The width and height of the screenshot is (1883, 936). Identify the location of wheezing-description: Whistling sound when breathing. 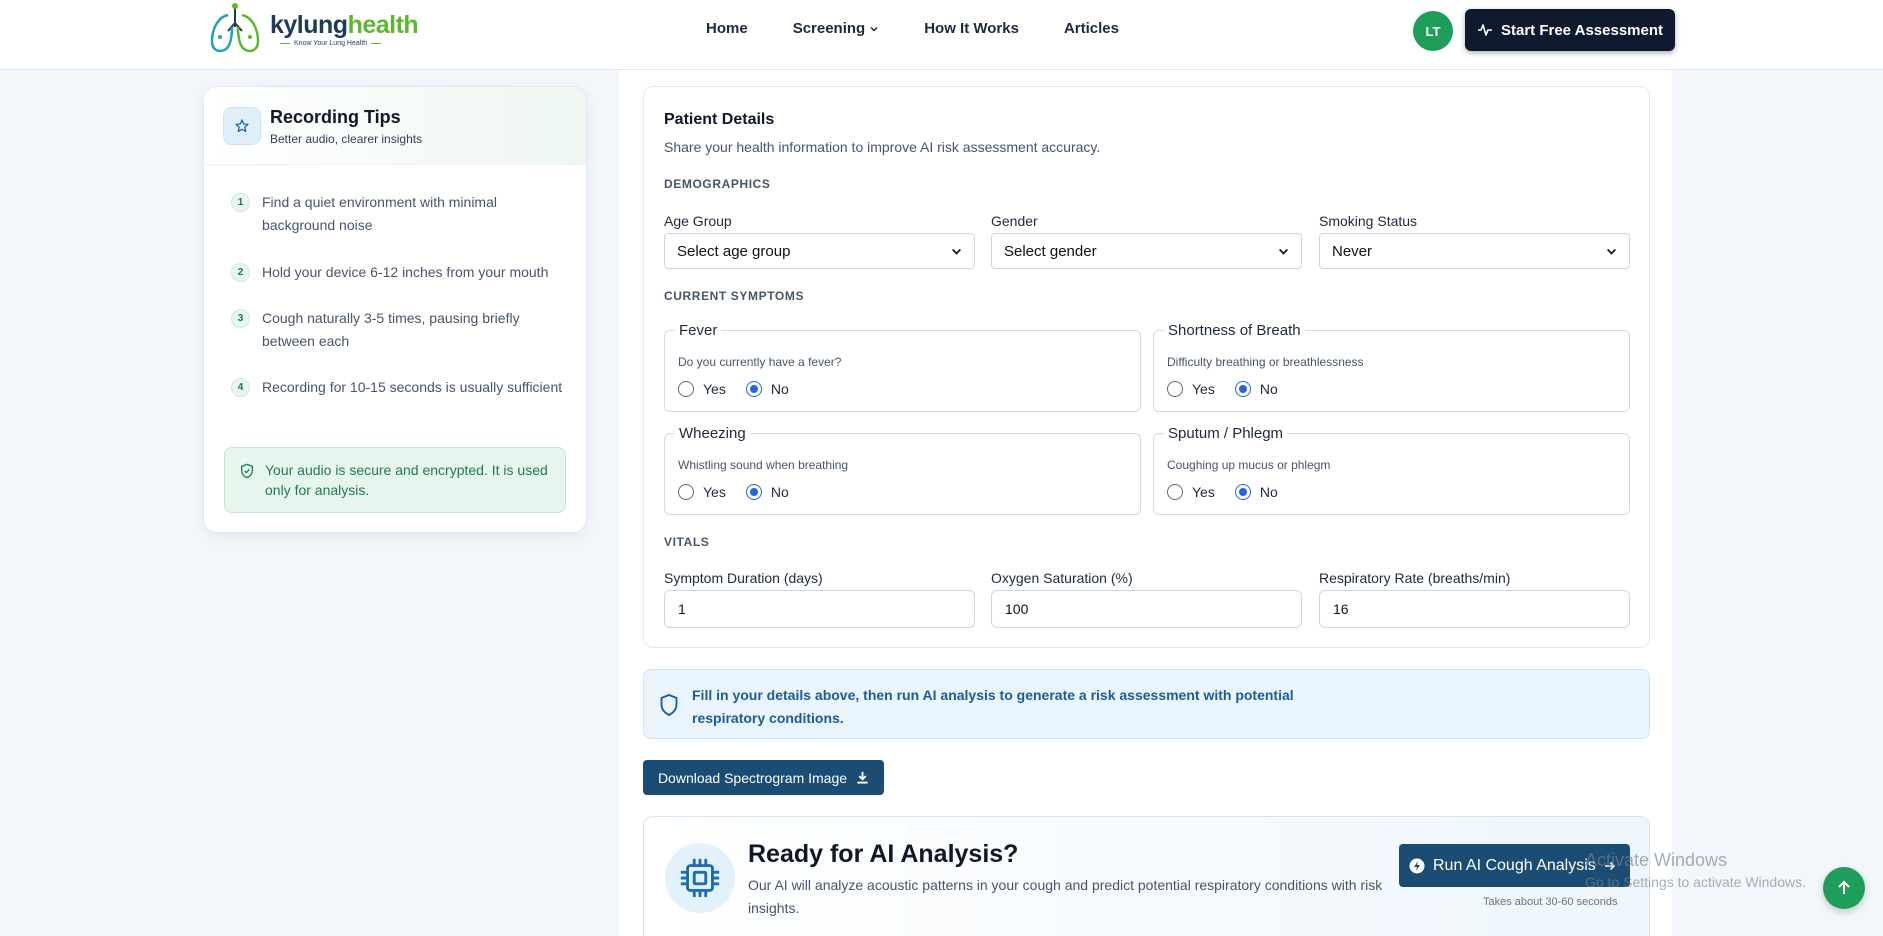
(763, 465).